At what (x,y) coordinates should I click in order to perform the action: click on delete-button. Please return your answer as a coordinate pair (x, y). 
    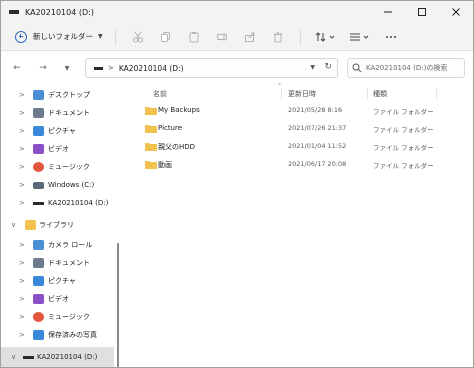
    Looking at the image, I should click on (278, 37).